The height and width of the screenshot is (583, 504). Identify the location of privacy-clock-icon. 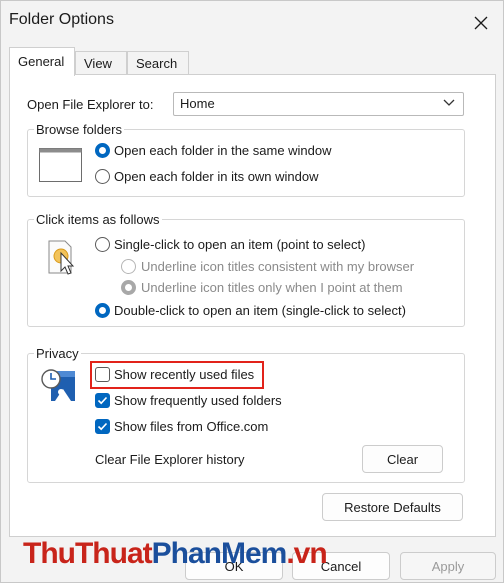
(58, 385).